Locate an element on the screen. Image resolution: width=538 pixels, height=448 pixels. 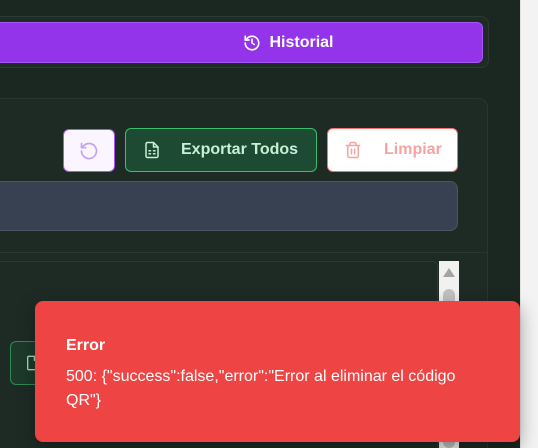
export-all-button: Exportar Todos is located at coordinates (221, 150).